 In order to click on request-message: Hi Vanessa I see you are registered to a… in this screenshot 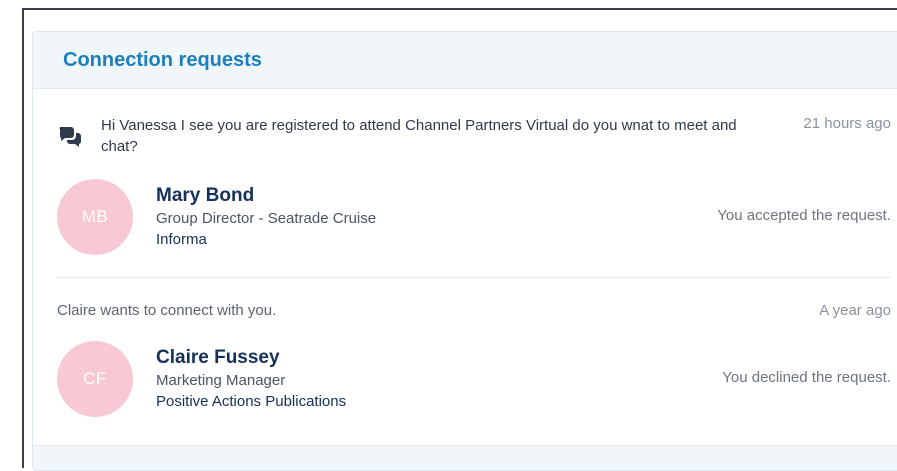, I will do `click(419, 136)`.